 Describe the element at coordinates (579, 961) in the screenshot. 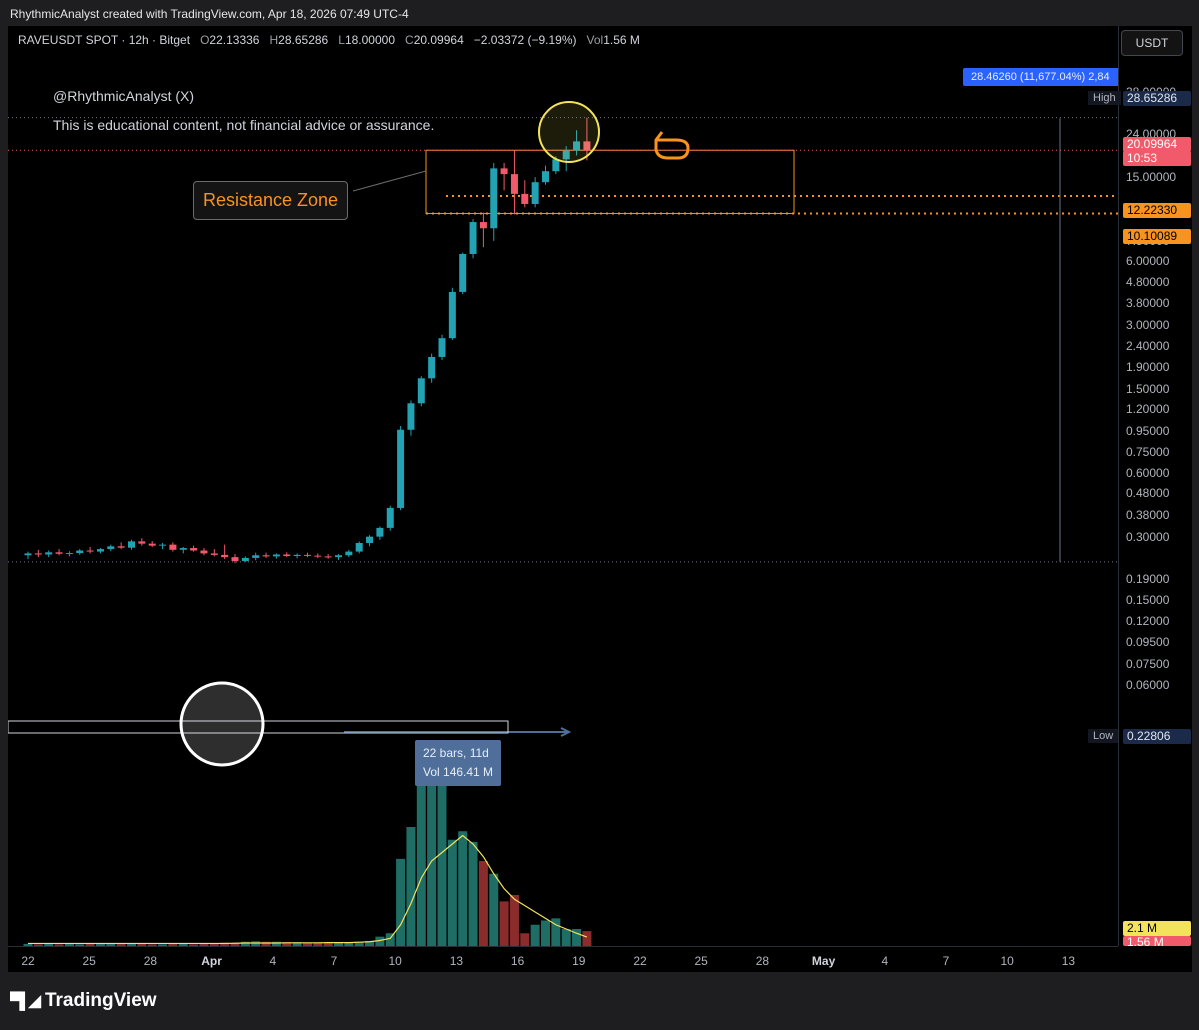

I see `time-tick-9: 19` at that location.